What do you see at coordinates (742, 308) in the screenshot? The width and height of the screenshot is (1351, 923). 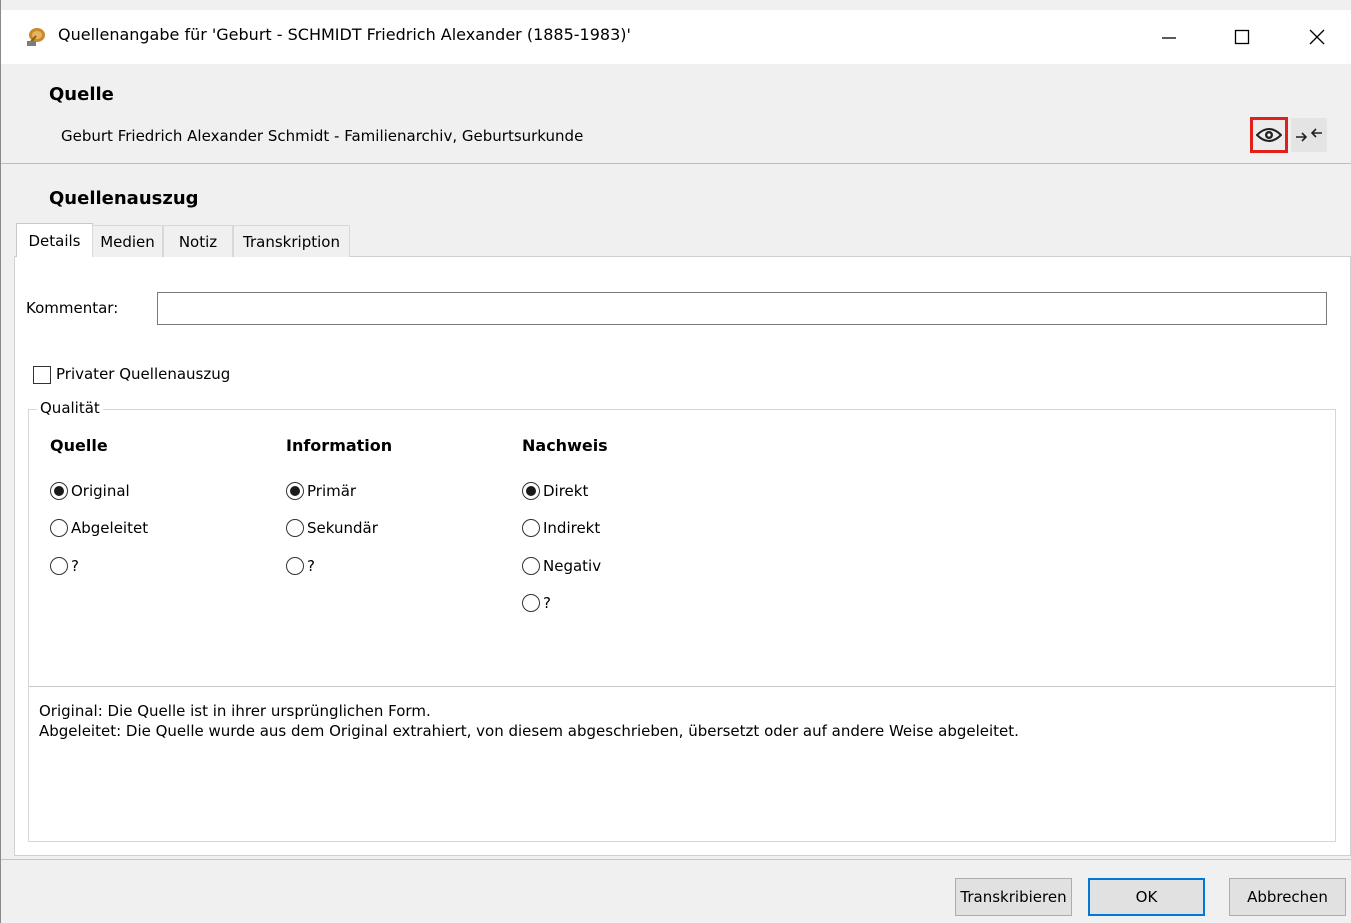 I see `comment-input` at bounding box center [742, 308].